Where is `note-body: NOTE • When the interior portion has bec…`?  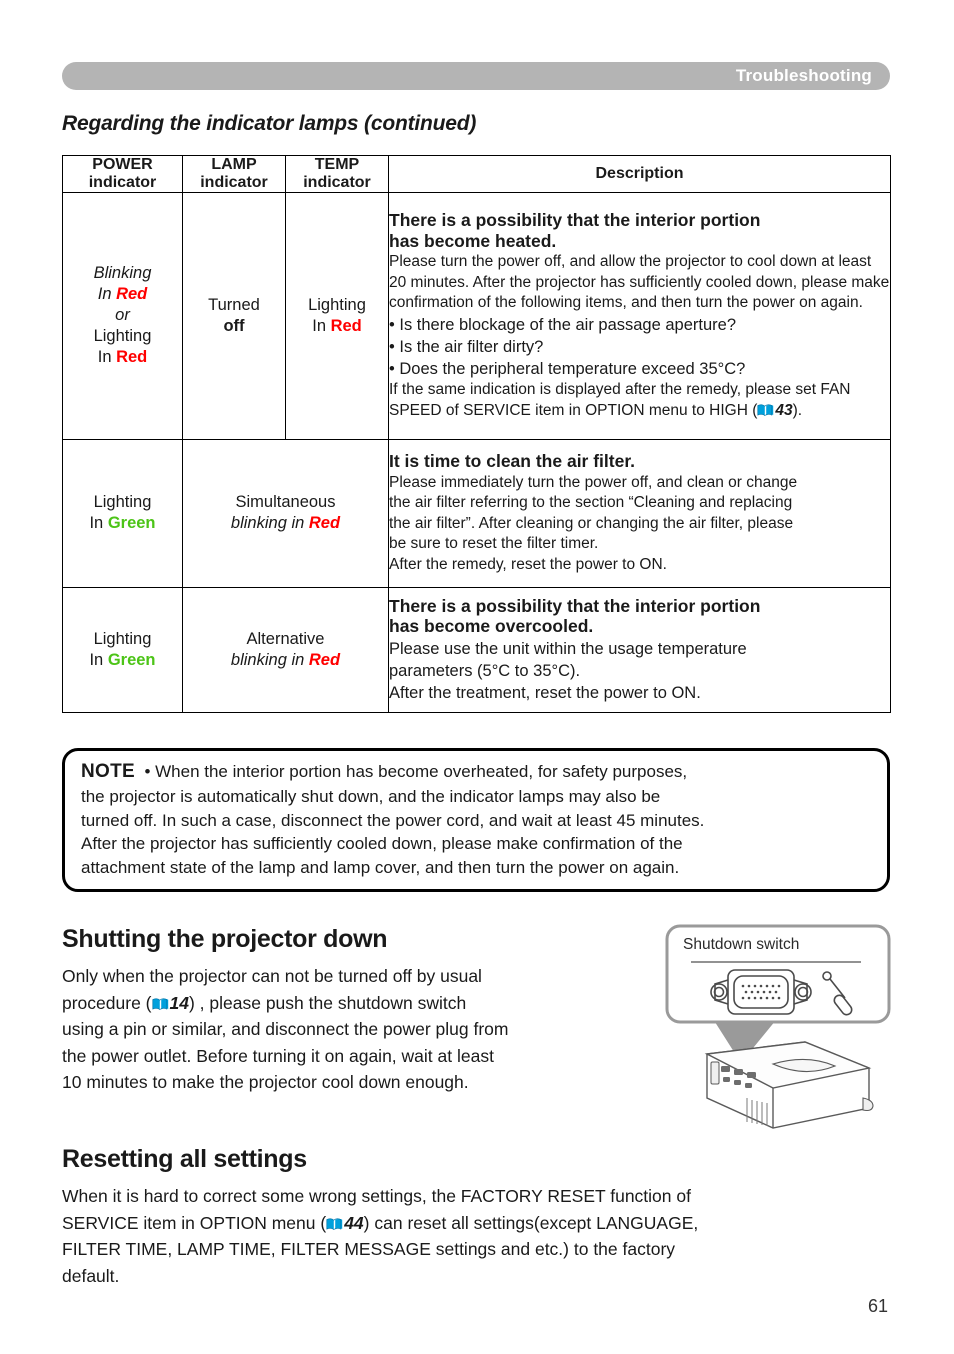 note-body: NOTE • When the interior portion has bec… is located at coordinates (477, 819).